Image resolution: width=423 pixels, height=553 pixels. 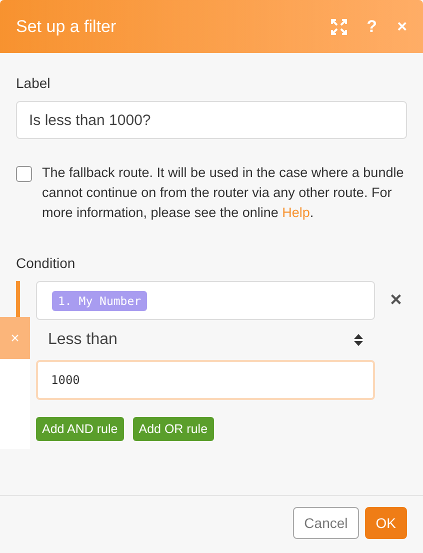 I want to click on sort-caret-icon, so click(x=358, y=340).